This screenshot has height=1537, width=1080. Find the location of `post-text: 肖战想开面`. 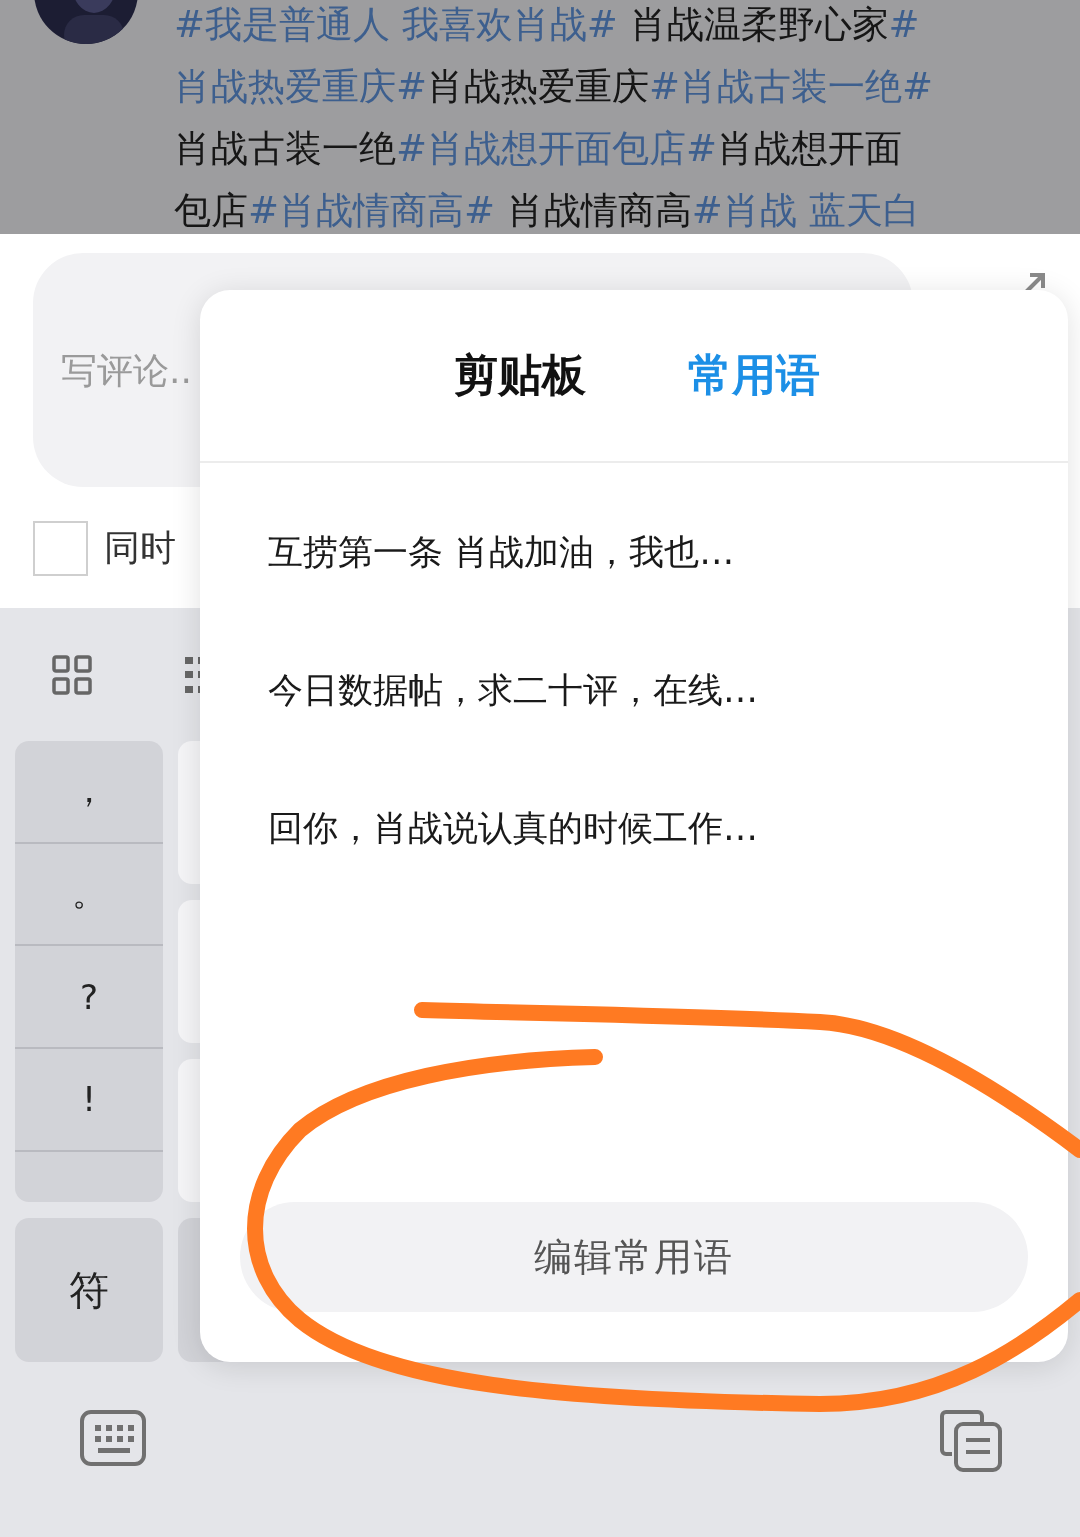

post-text: 肖战想开面 is located at coordinates (809, 148).